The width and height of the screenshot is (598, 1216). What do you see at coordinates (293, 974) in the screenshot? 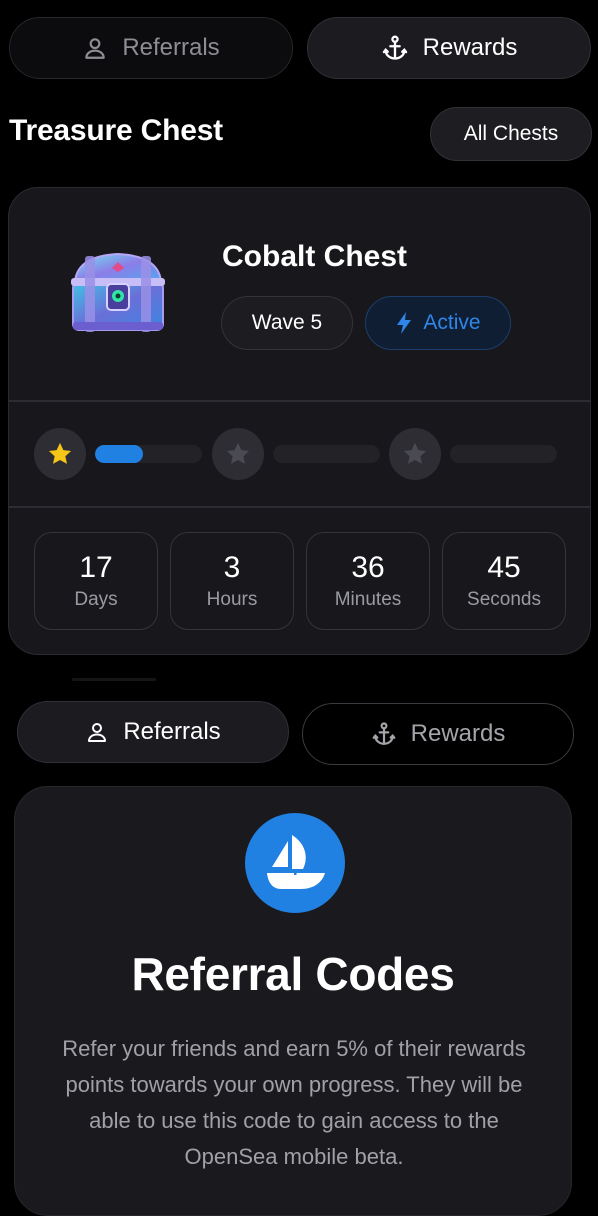
I see `referral-title: Referral Codes` at bounding box center [293, 974].